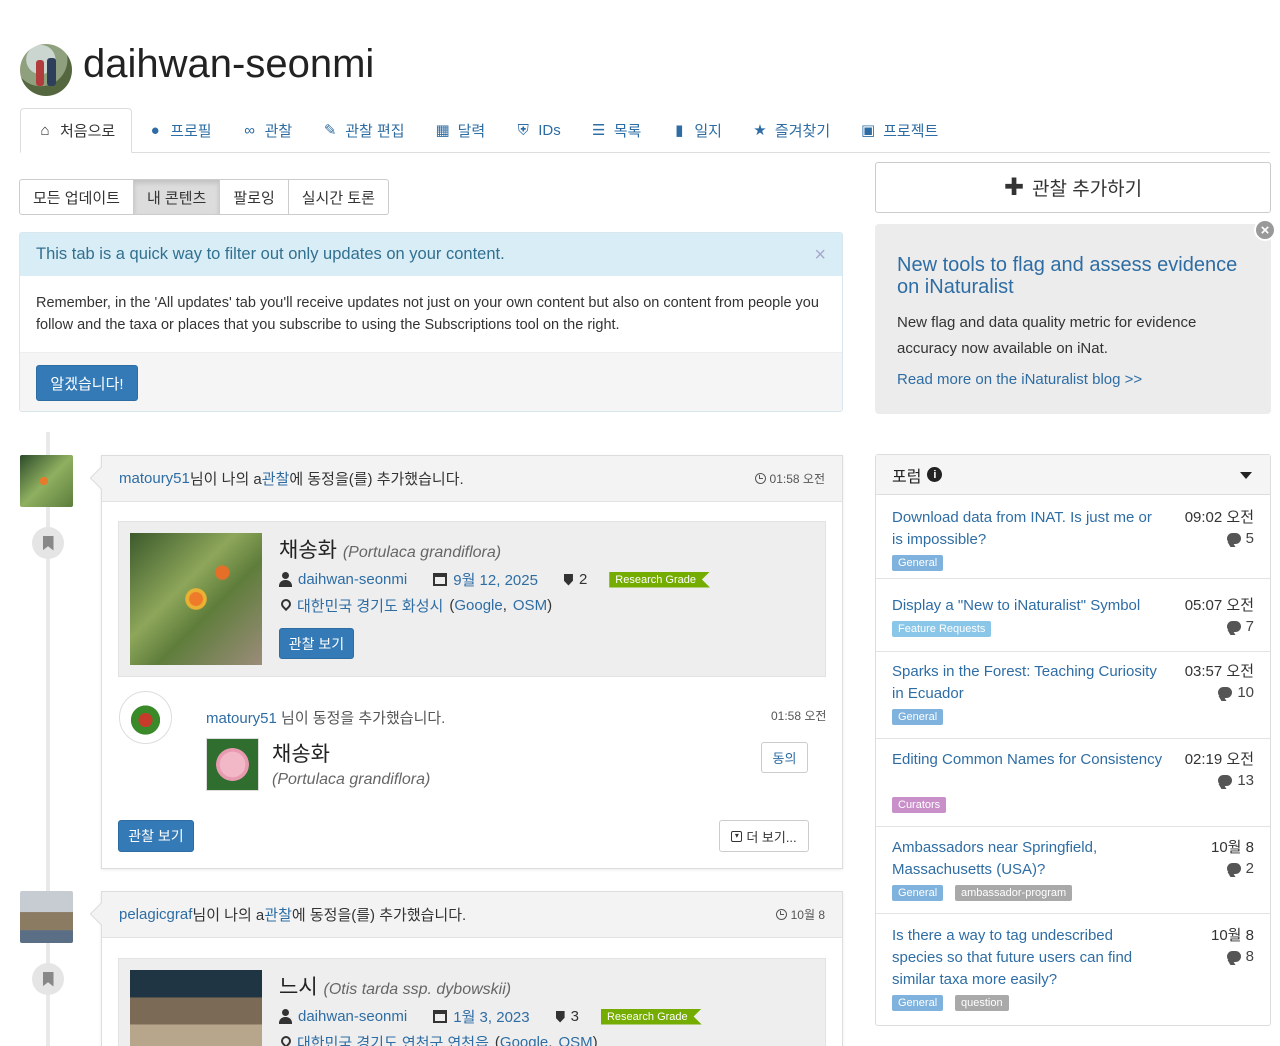 The image size is (1280, 1046). I want to click on forum-topic-link: Display a "New to iNaturalist" Symbol, so click(1028, 606).